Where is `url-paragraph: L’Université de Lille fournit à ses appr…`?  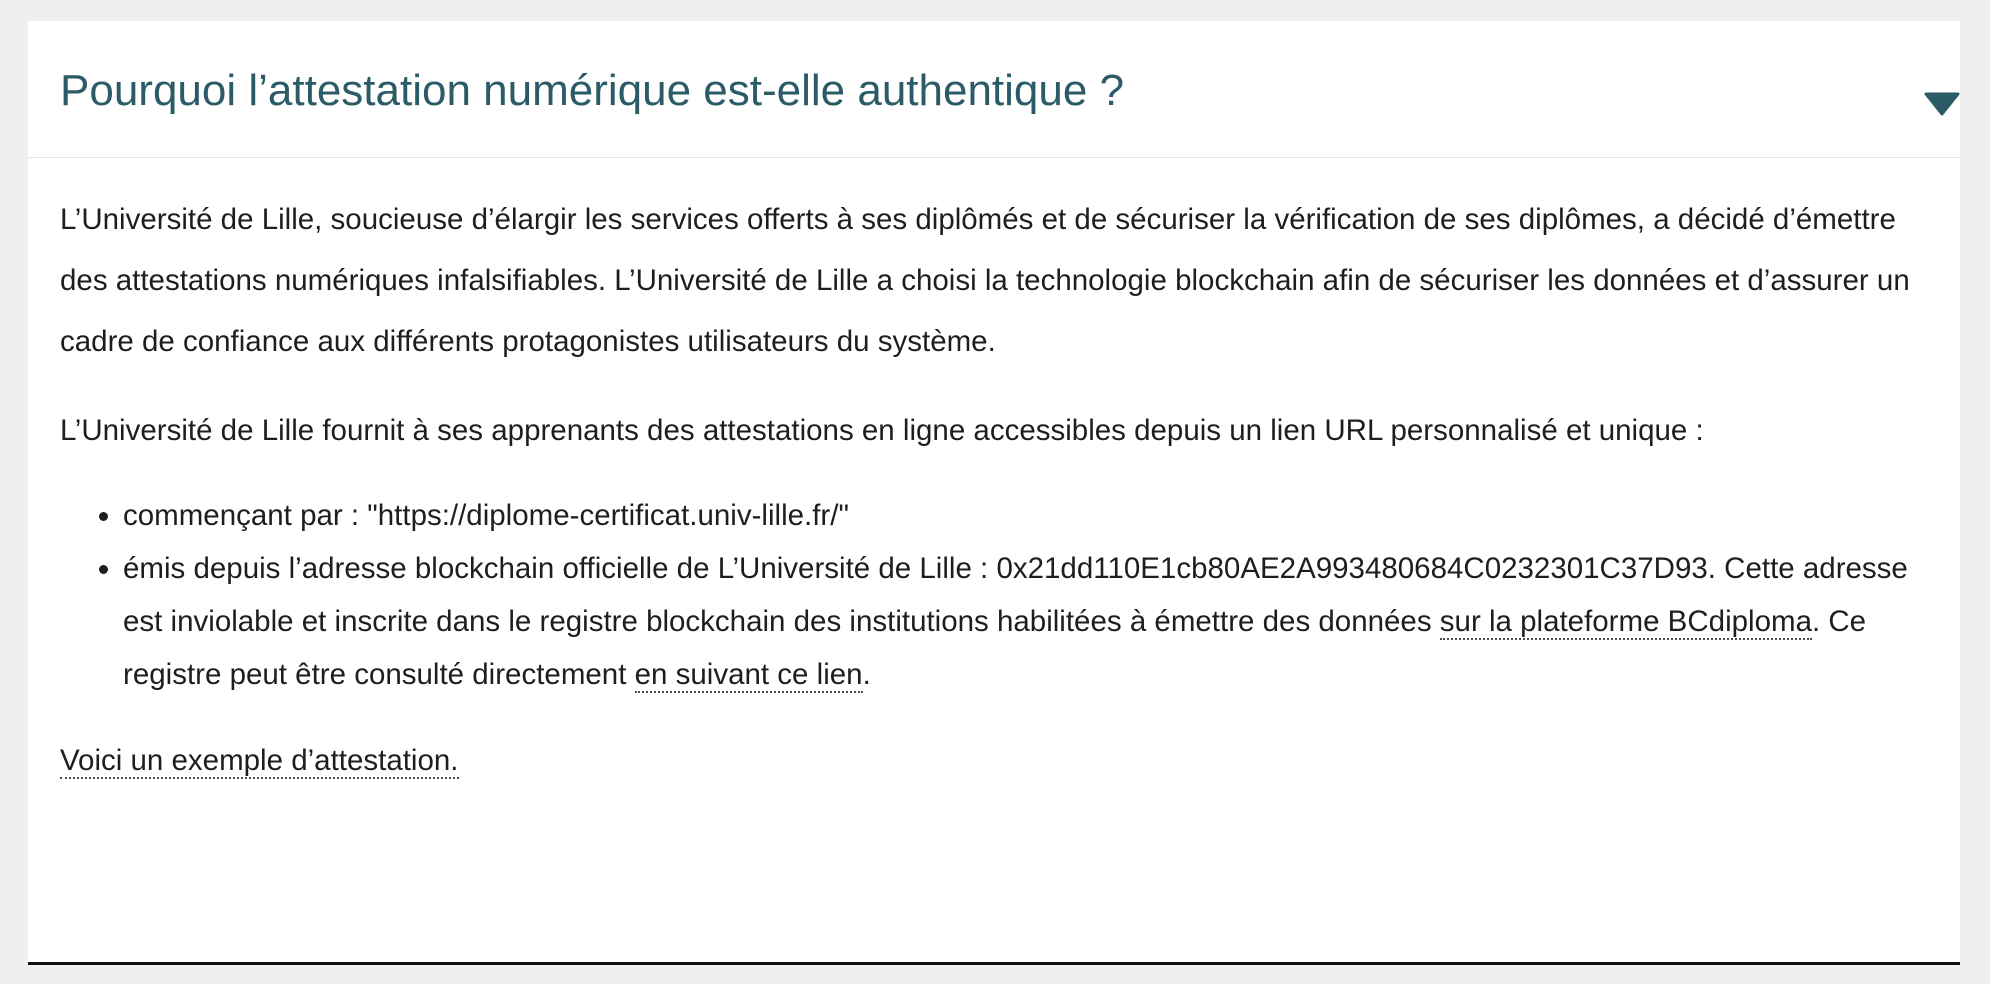
url-paragraph: L’Université de Lille fournit à ses appr… is located at coordinates (882, 430).